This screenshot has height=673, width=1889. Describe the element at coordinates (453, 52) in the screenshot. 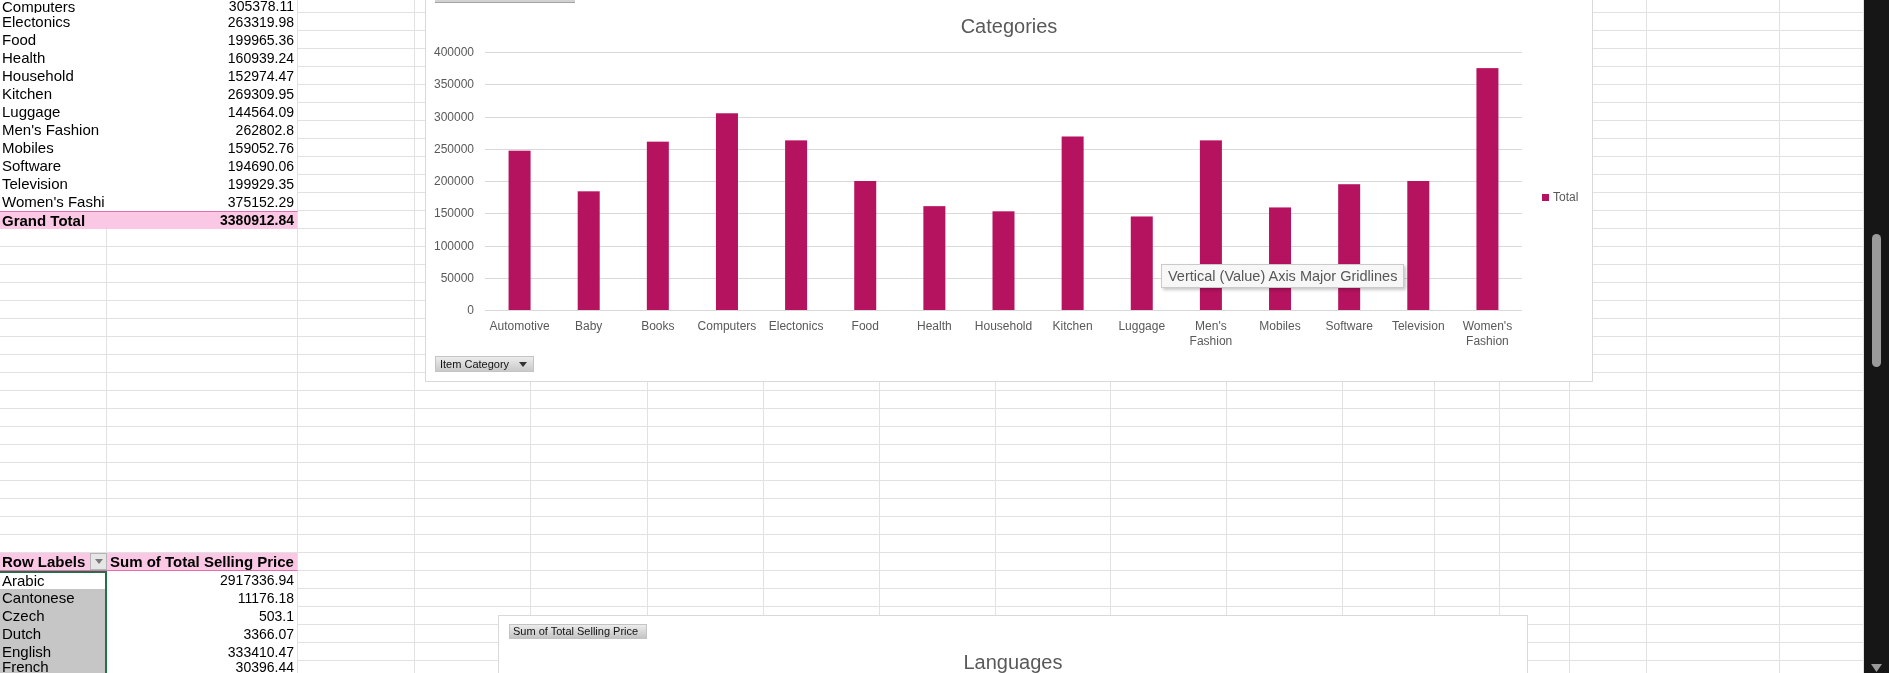

I see `y-axis-label: 400000` at that location.